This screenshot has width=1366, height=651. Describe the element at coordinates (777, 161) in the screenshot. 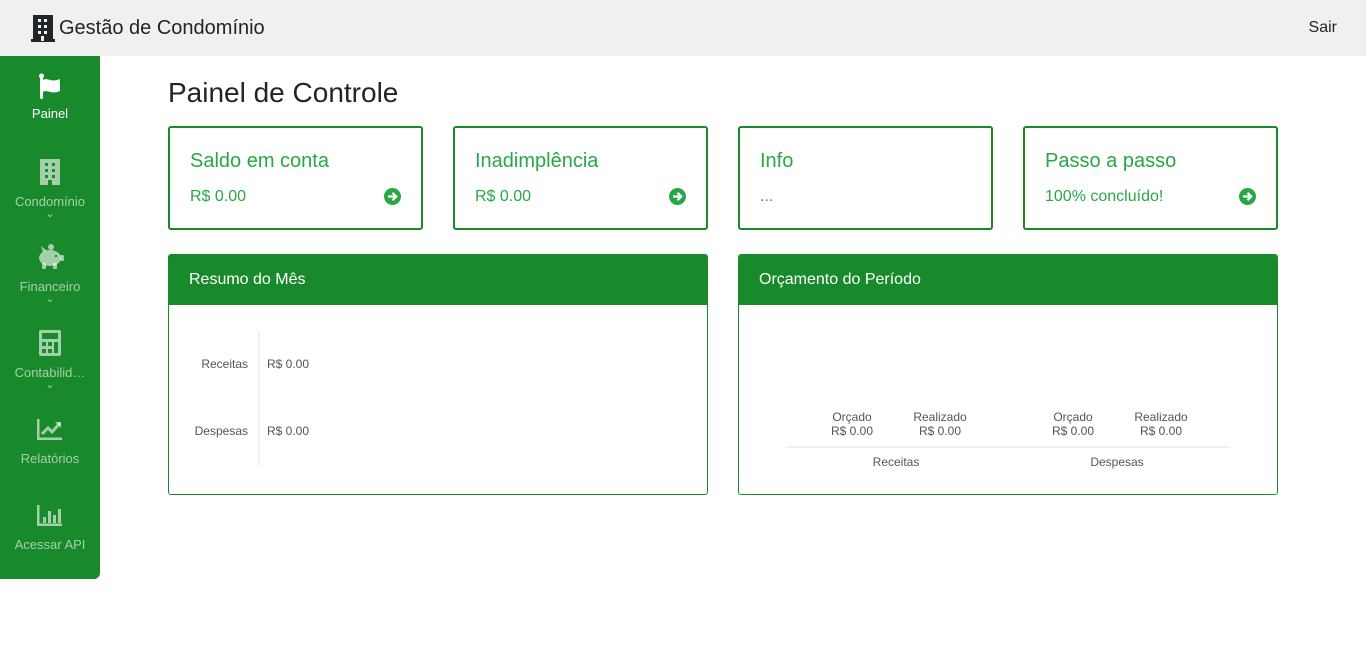

I see `card-title: Info` at that location.